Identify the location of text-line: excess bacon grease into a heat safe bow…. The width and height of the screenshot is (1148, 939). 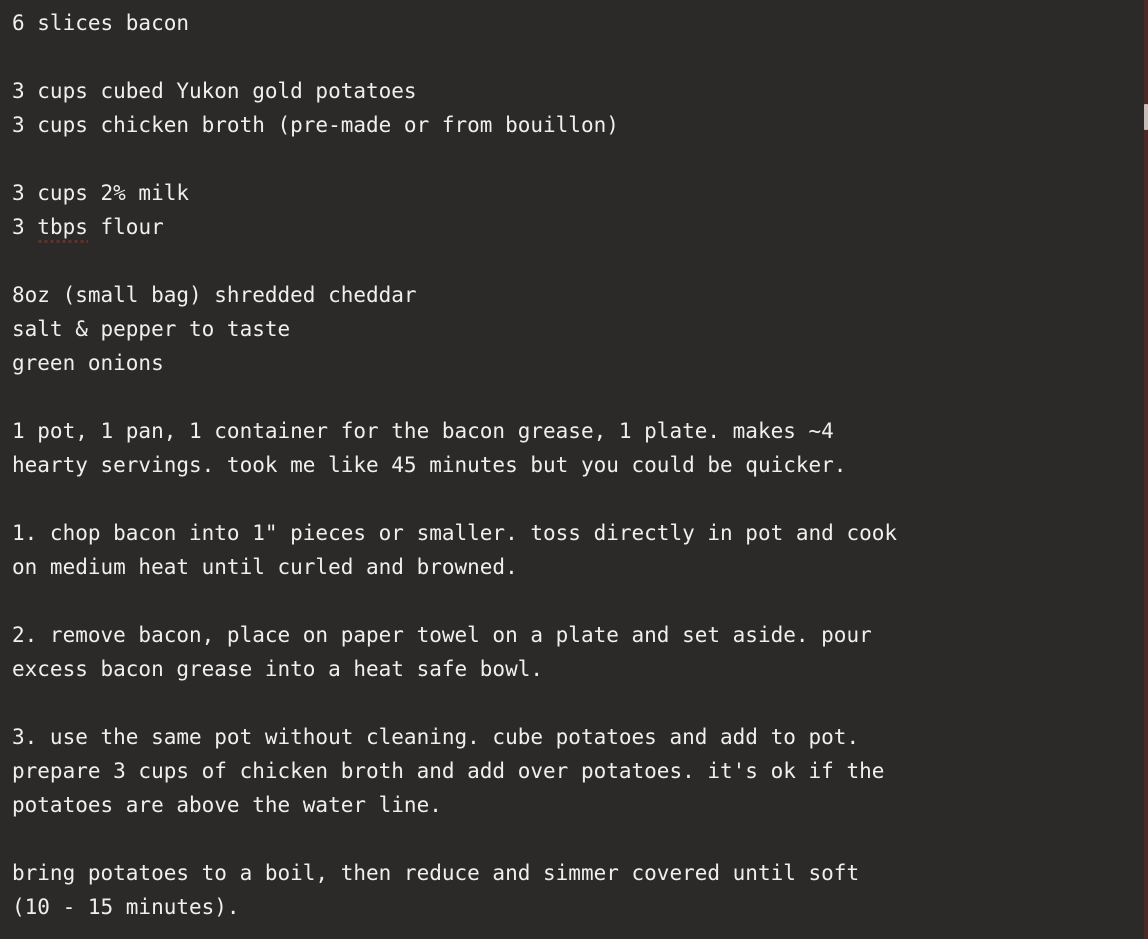
(278, 669).